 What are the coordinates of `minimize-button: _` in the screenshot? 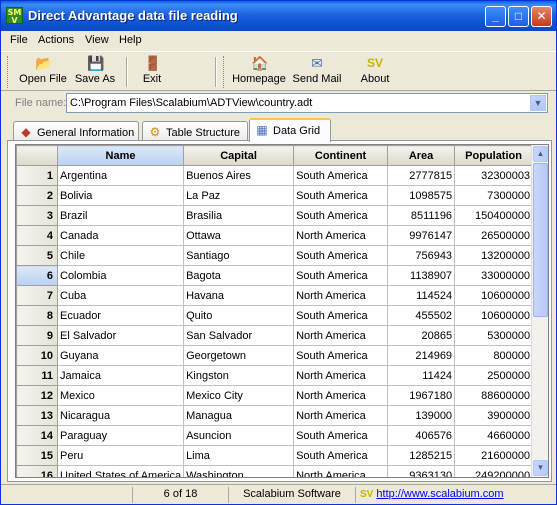 It's located at (495, 16).